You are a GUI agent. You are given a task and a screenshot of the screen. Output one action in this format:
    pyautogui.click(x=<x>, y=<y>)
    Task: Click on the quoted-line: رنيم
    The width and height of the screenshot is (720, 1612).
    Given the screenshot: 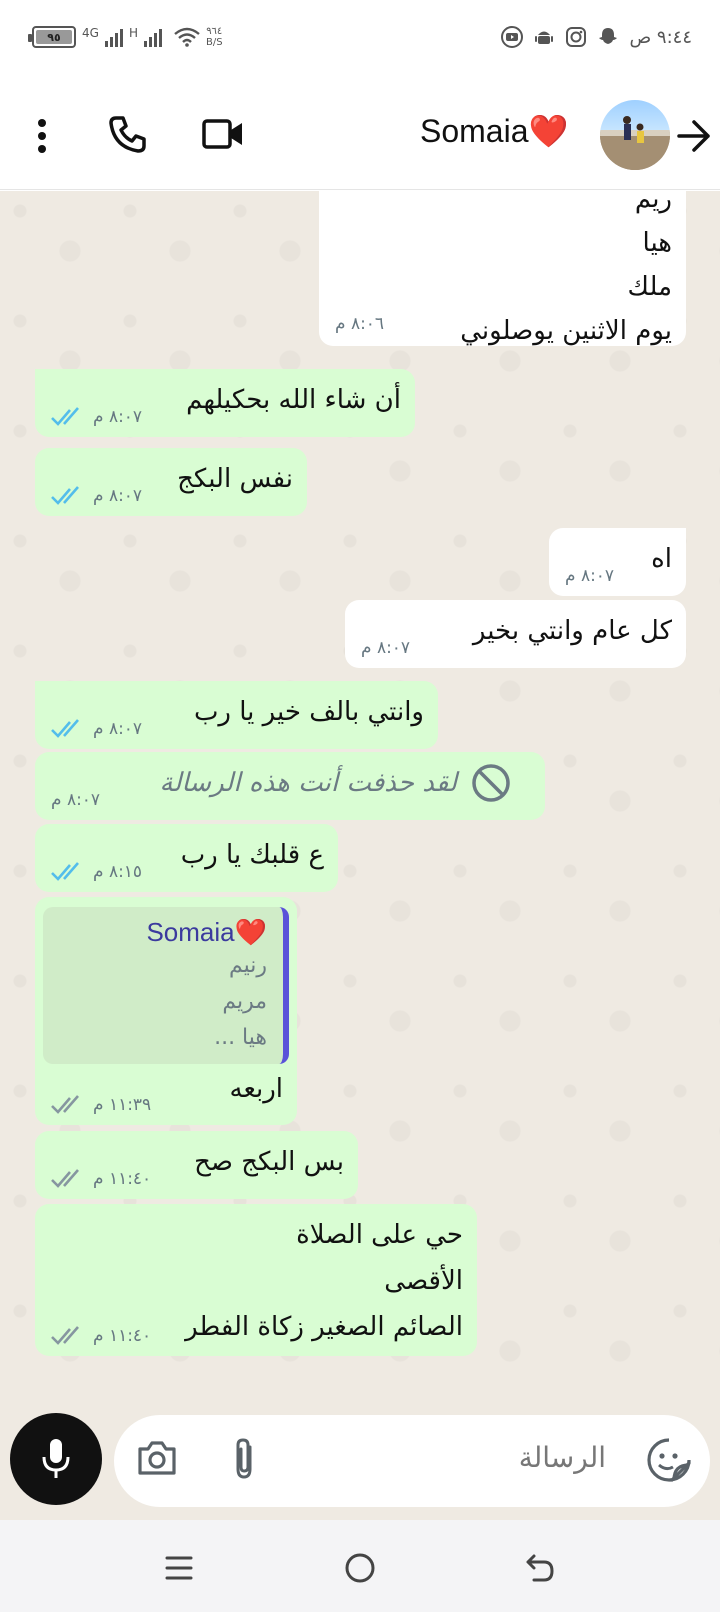 What is the action you would take?
    pyautogui.click(x=247, y=965)
    